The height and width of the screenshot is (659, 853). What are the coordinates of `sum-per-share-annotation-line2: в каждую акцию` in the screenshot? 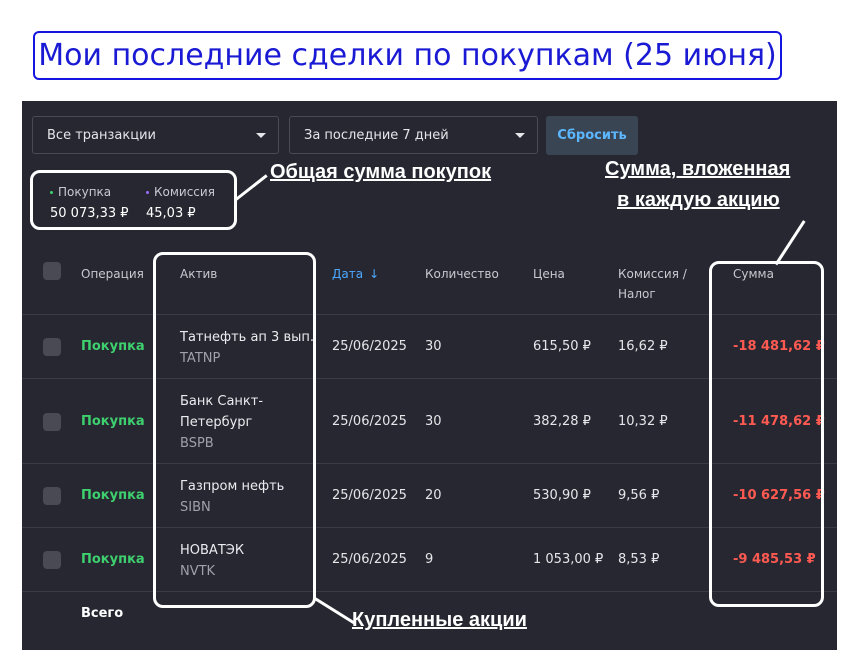 It's located at (698, 200).